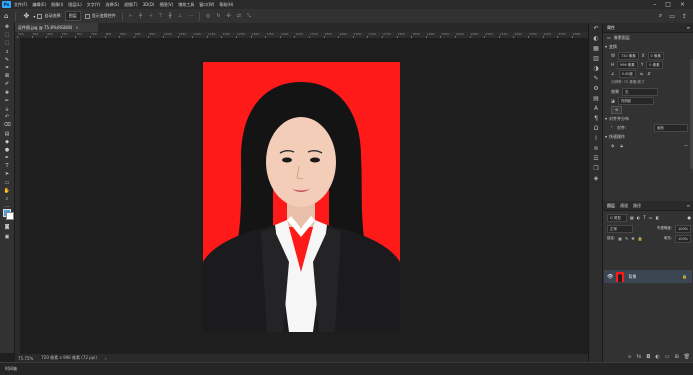  Describe the element at coordinates (26, 16) in the screenshot. I see `move-tool-icon: ✥` at that location.